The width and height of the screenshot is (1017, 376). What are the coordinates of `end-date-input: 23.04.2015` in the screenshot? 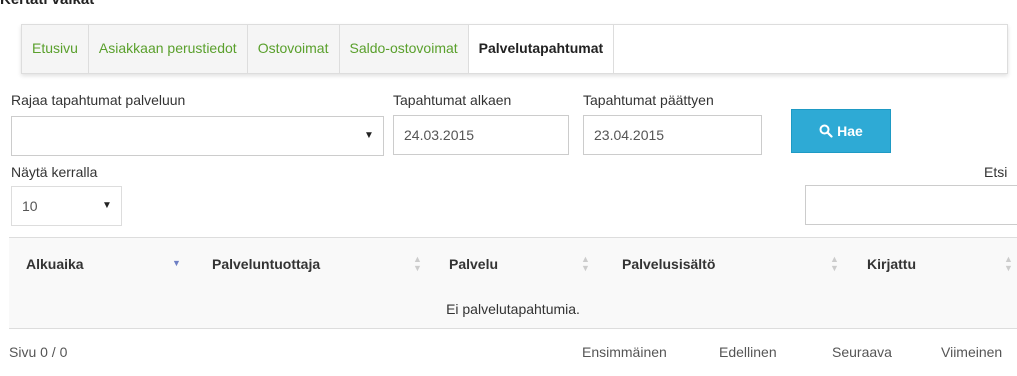 It's located at (672, 135).